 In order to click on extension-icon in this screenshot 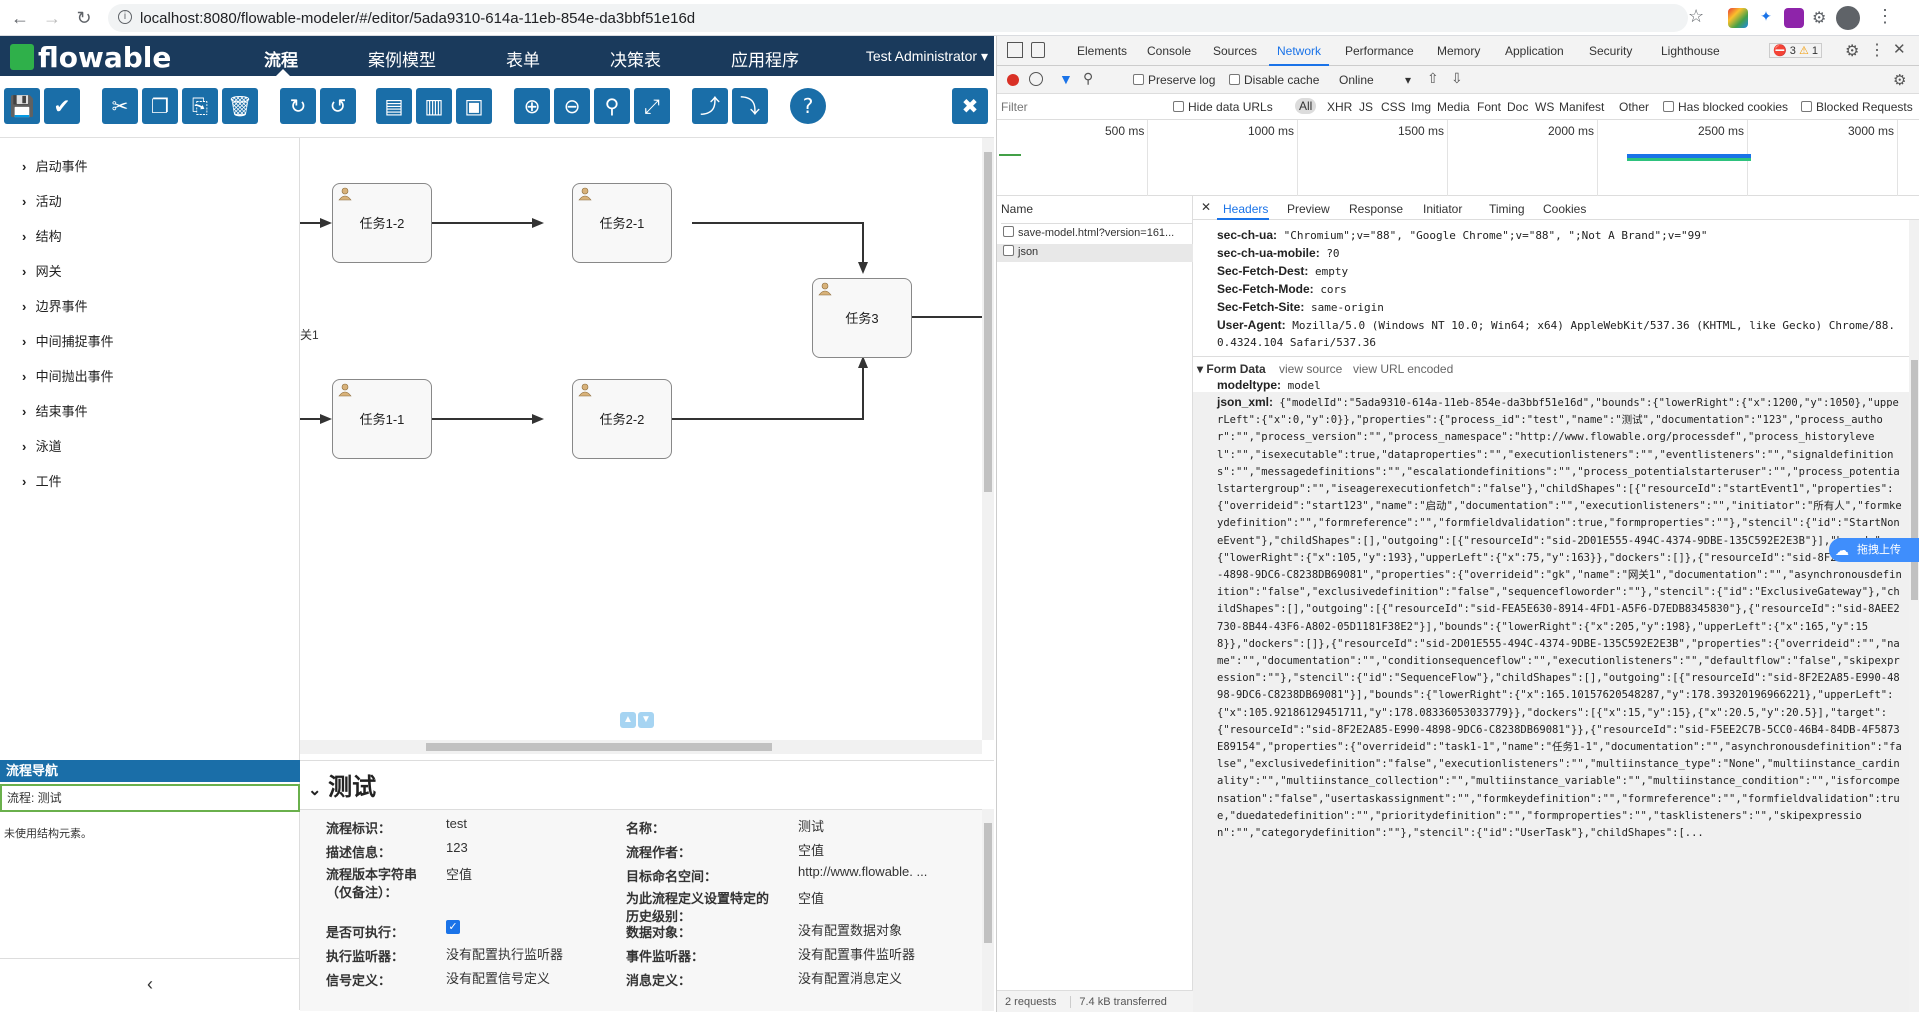, I will do `click(1738, 18)`.